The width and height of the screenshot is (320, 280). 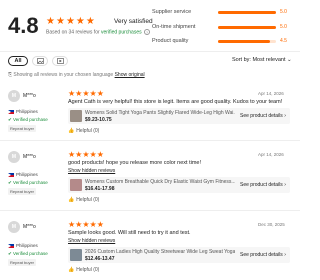 I want to click on filter-image-pill, so click(x=40, y=61).